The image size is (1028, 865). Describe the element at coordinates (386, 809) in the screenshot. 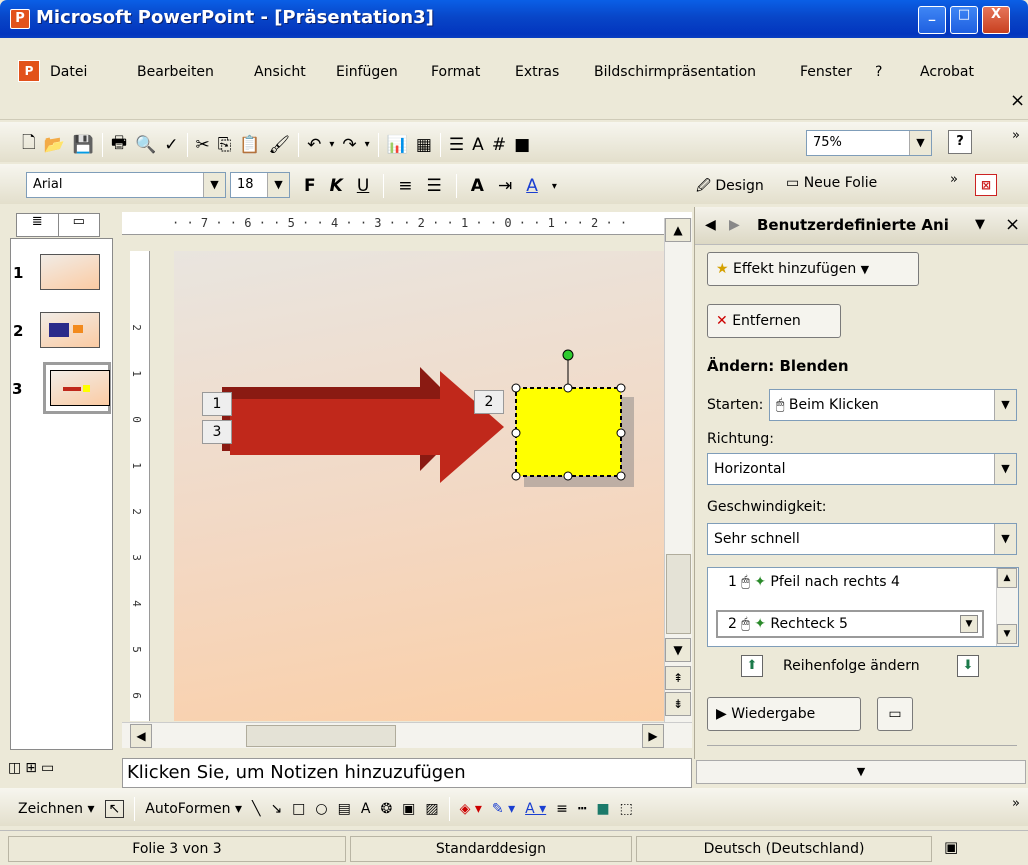

I see `diagram-tool-icon: ❂` at that location.